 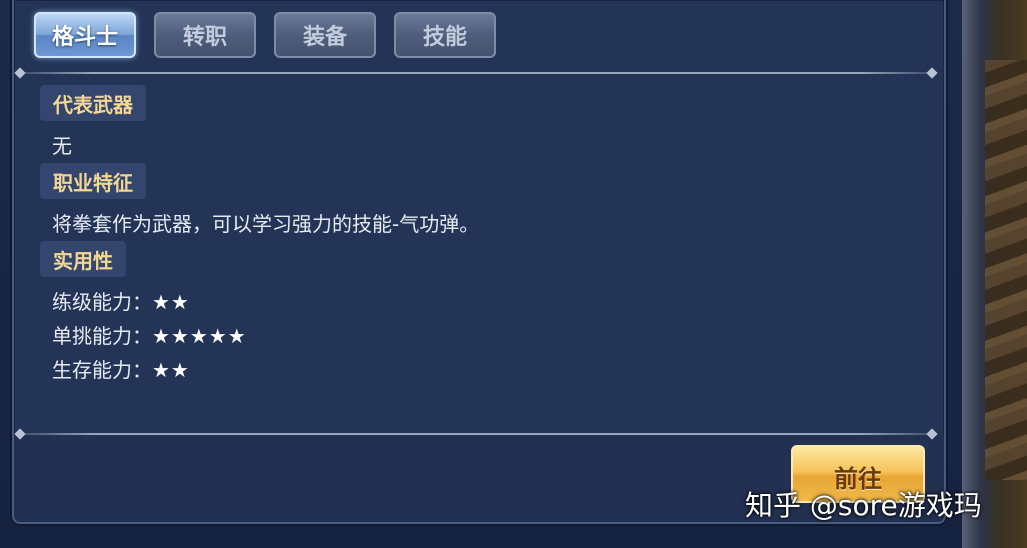 What do you see at coordinates (445, 35) in the screenshot?
I see `tab-skills: 技能` at bounding box center [445, 35].